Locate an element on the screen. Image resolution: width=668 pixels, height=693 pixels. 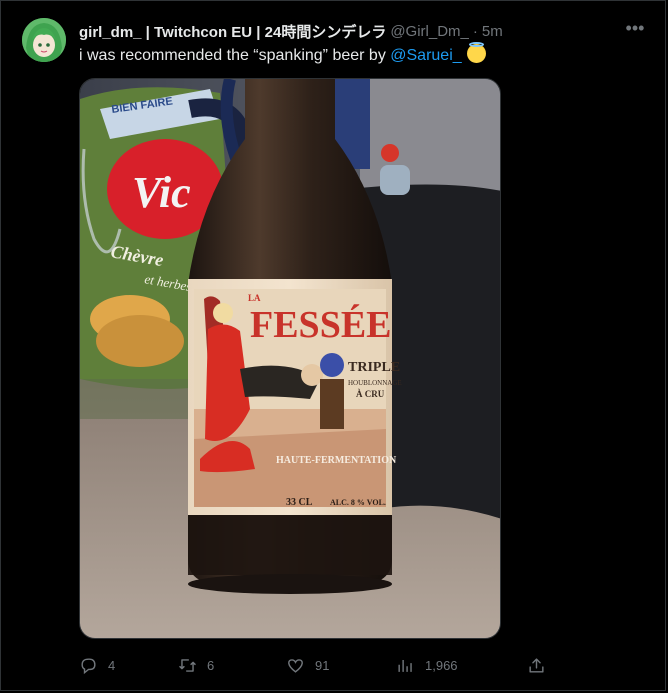
more-options-button: ••• is located at coordinates (635, 30).